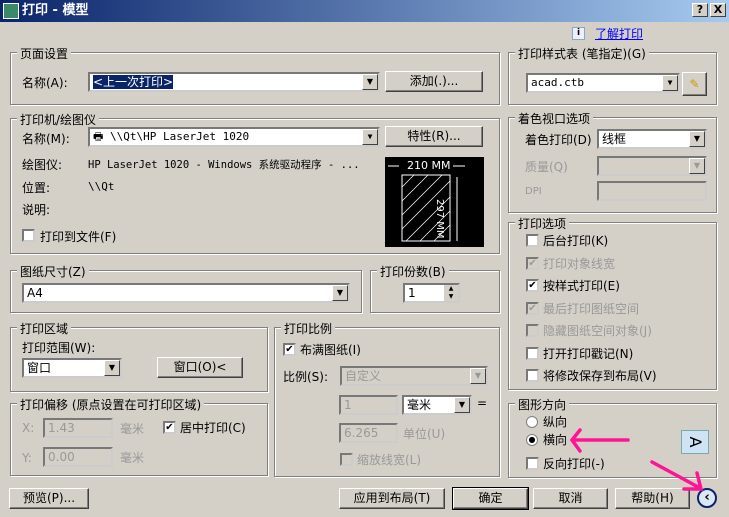  What do you see at coordinates (58, 119) in the screenshot?
I see `group-title: 打印机/绘图仪` at bounding box center [58, 119].